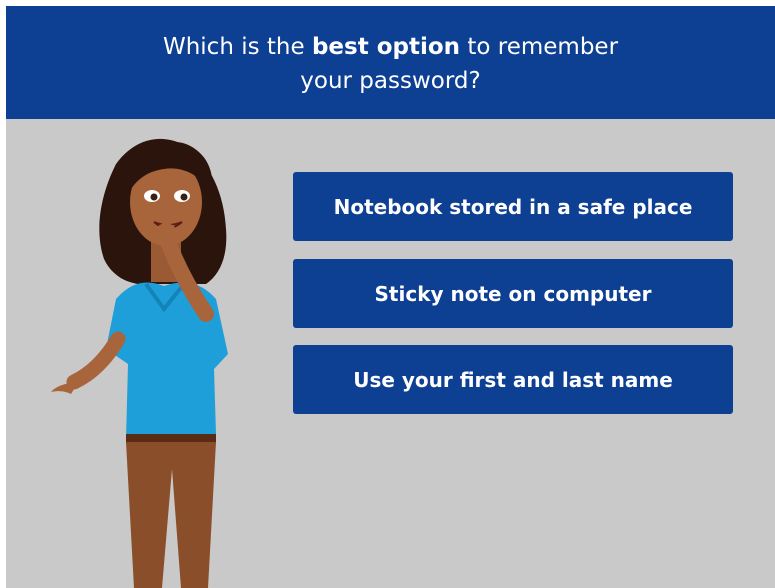 Image resolution: width=775 pixels, height=588 pixels. I want to click on left-arm, so click(96, 360).